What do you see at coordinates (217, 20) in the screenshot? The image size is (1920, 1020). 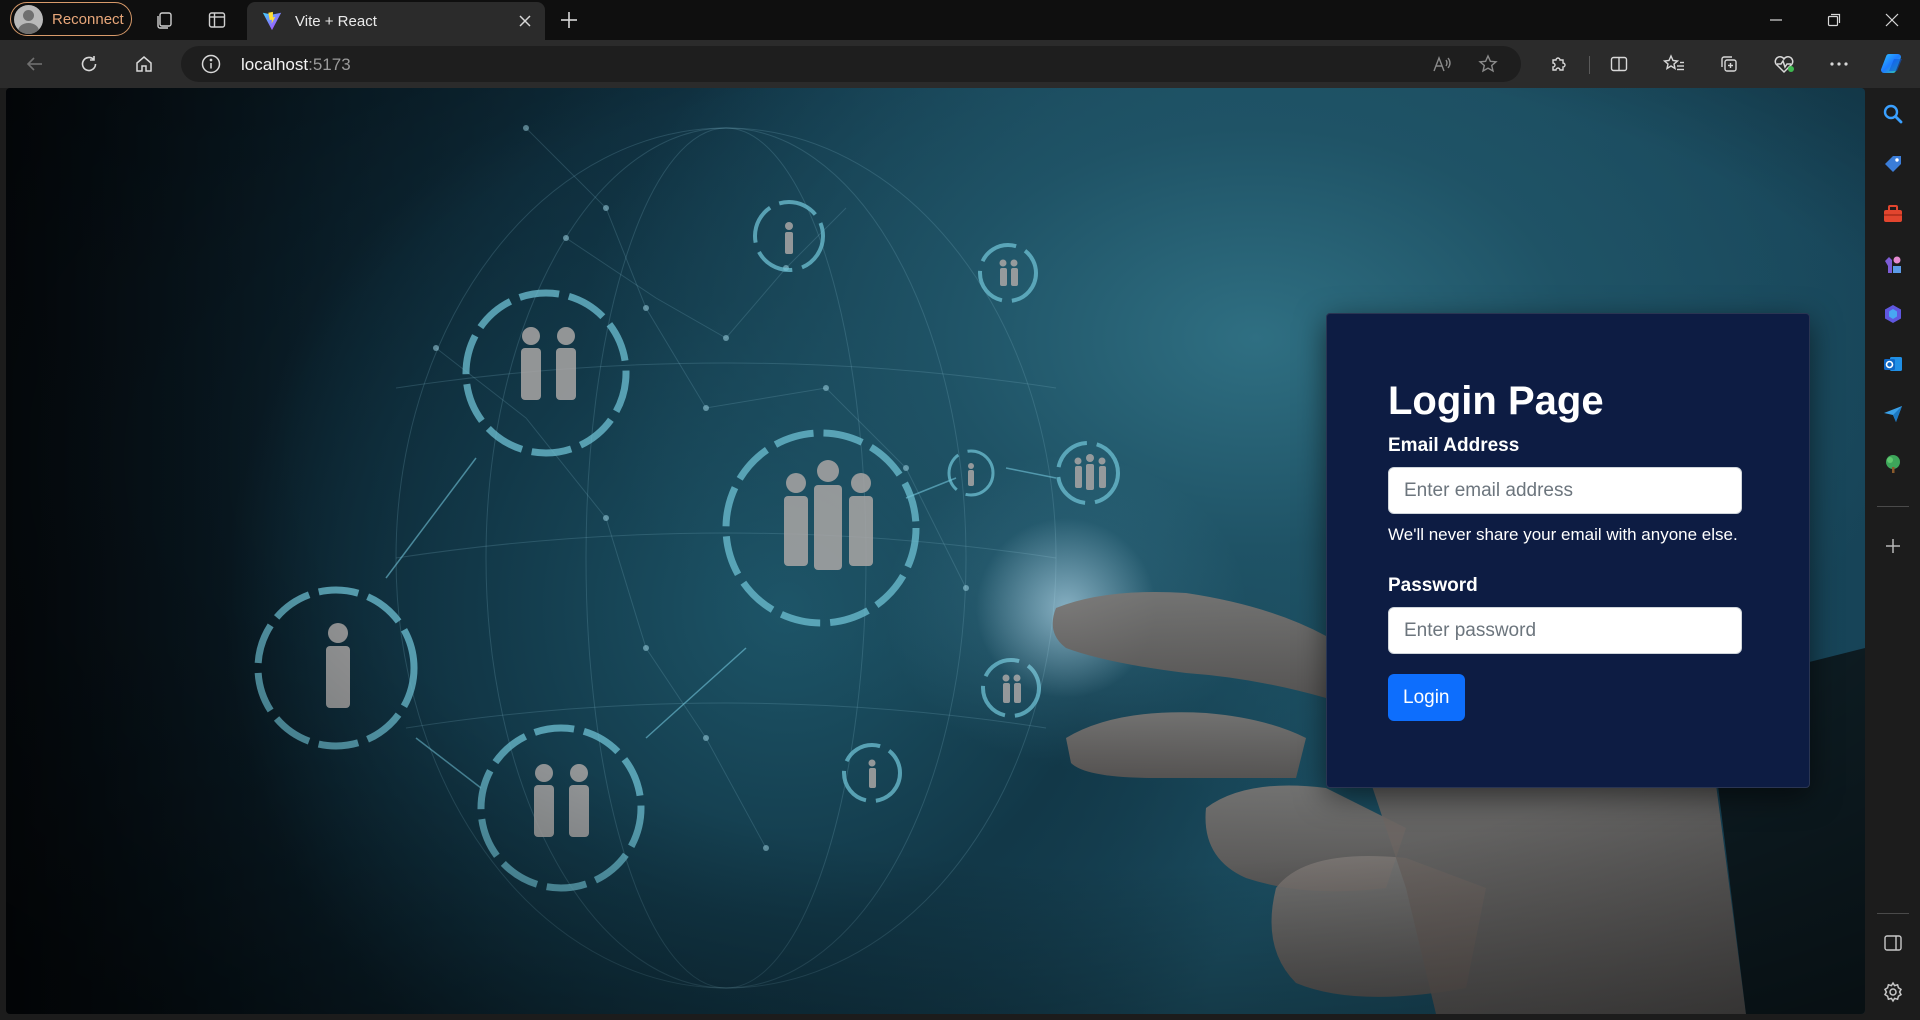 I see `vertical-tabs-icon` at bounding box center [217, 20].